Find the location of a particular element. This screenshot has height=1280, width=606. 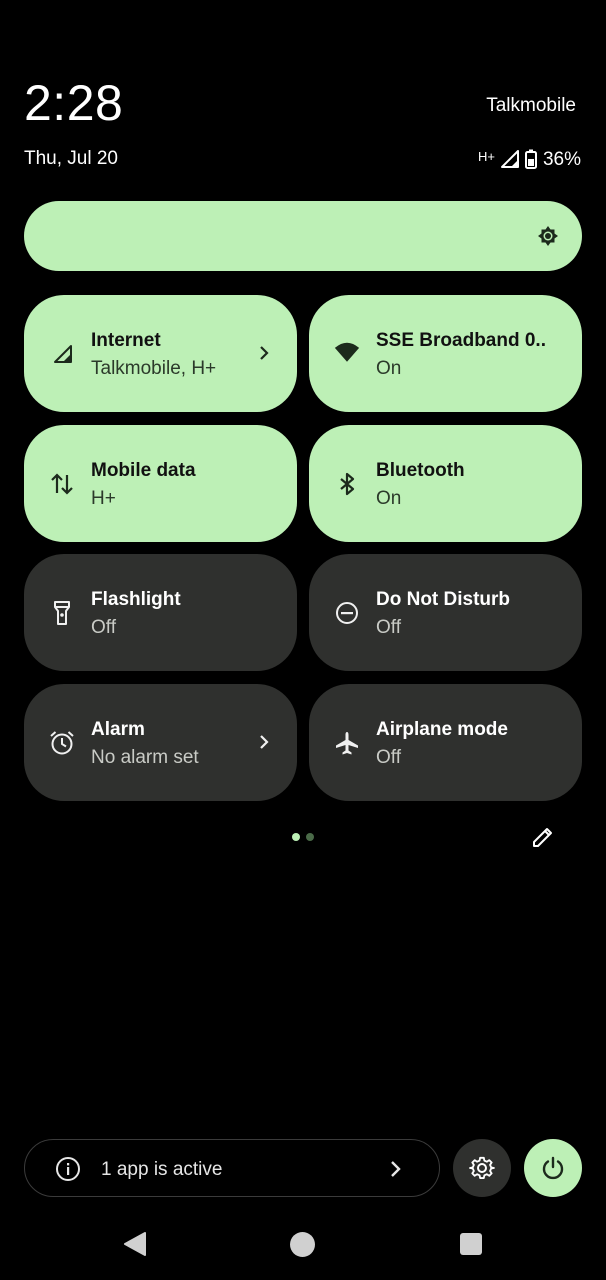

back-nav-button is located at coordinates (135, 1244).